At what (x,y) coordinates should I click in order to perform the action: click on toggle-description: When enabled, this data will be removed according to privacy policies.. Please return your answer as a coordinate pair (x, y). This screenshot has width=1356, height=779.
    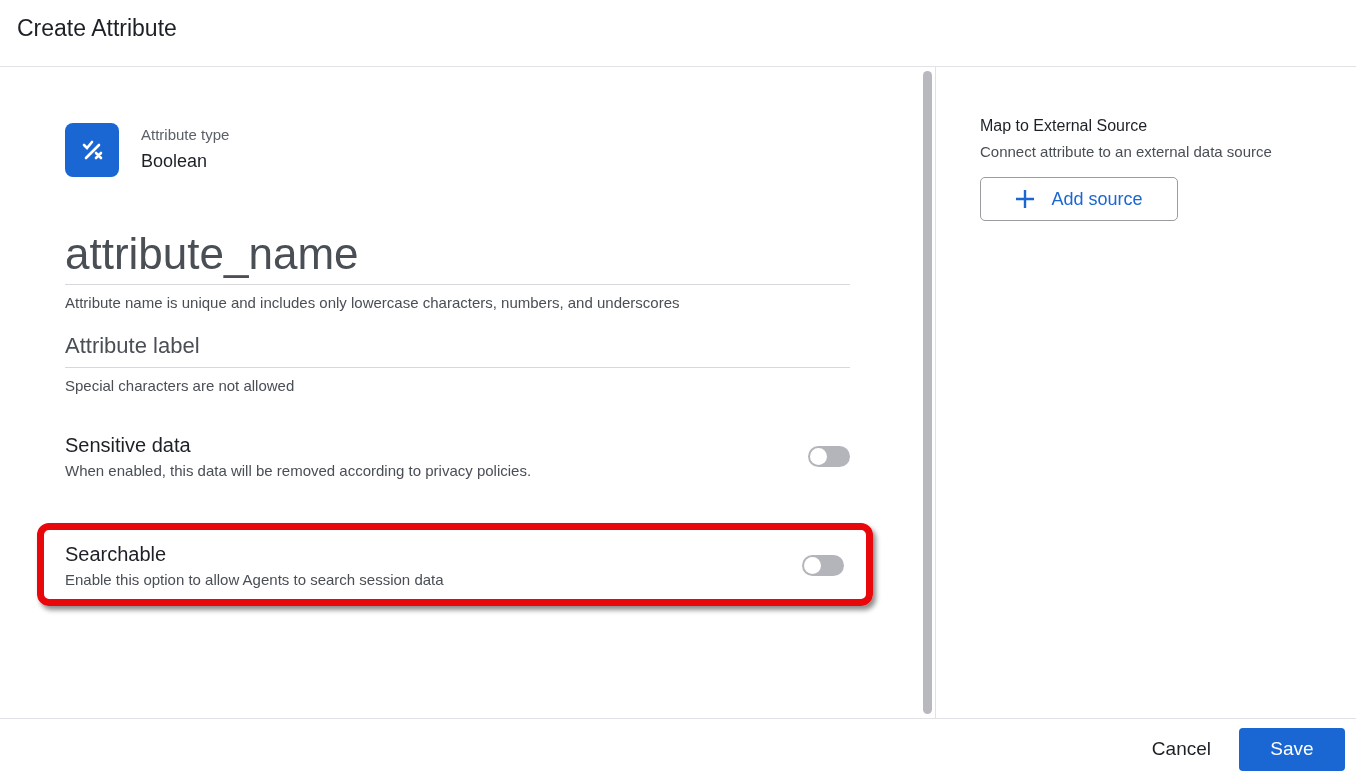
    Looking at the image, I should click on (298, 470).